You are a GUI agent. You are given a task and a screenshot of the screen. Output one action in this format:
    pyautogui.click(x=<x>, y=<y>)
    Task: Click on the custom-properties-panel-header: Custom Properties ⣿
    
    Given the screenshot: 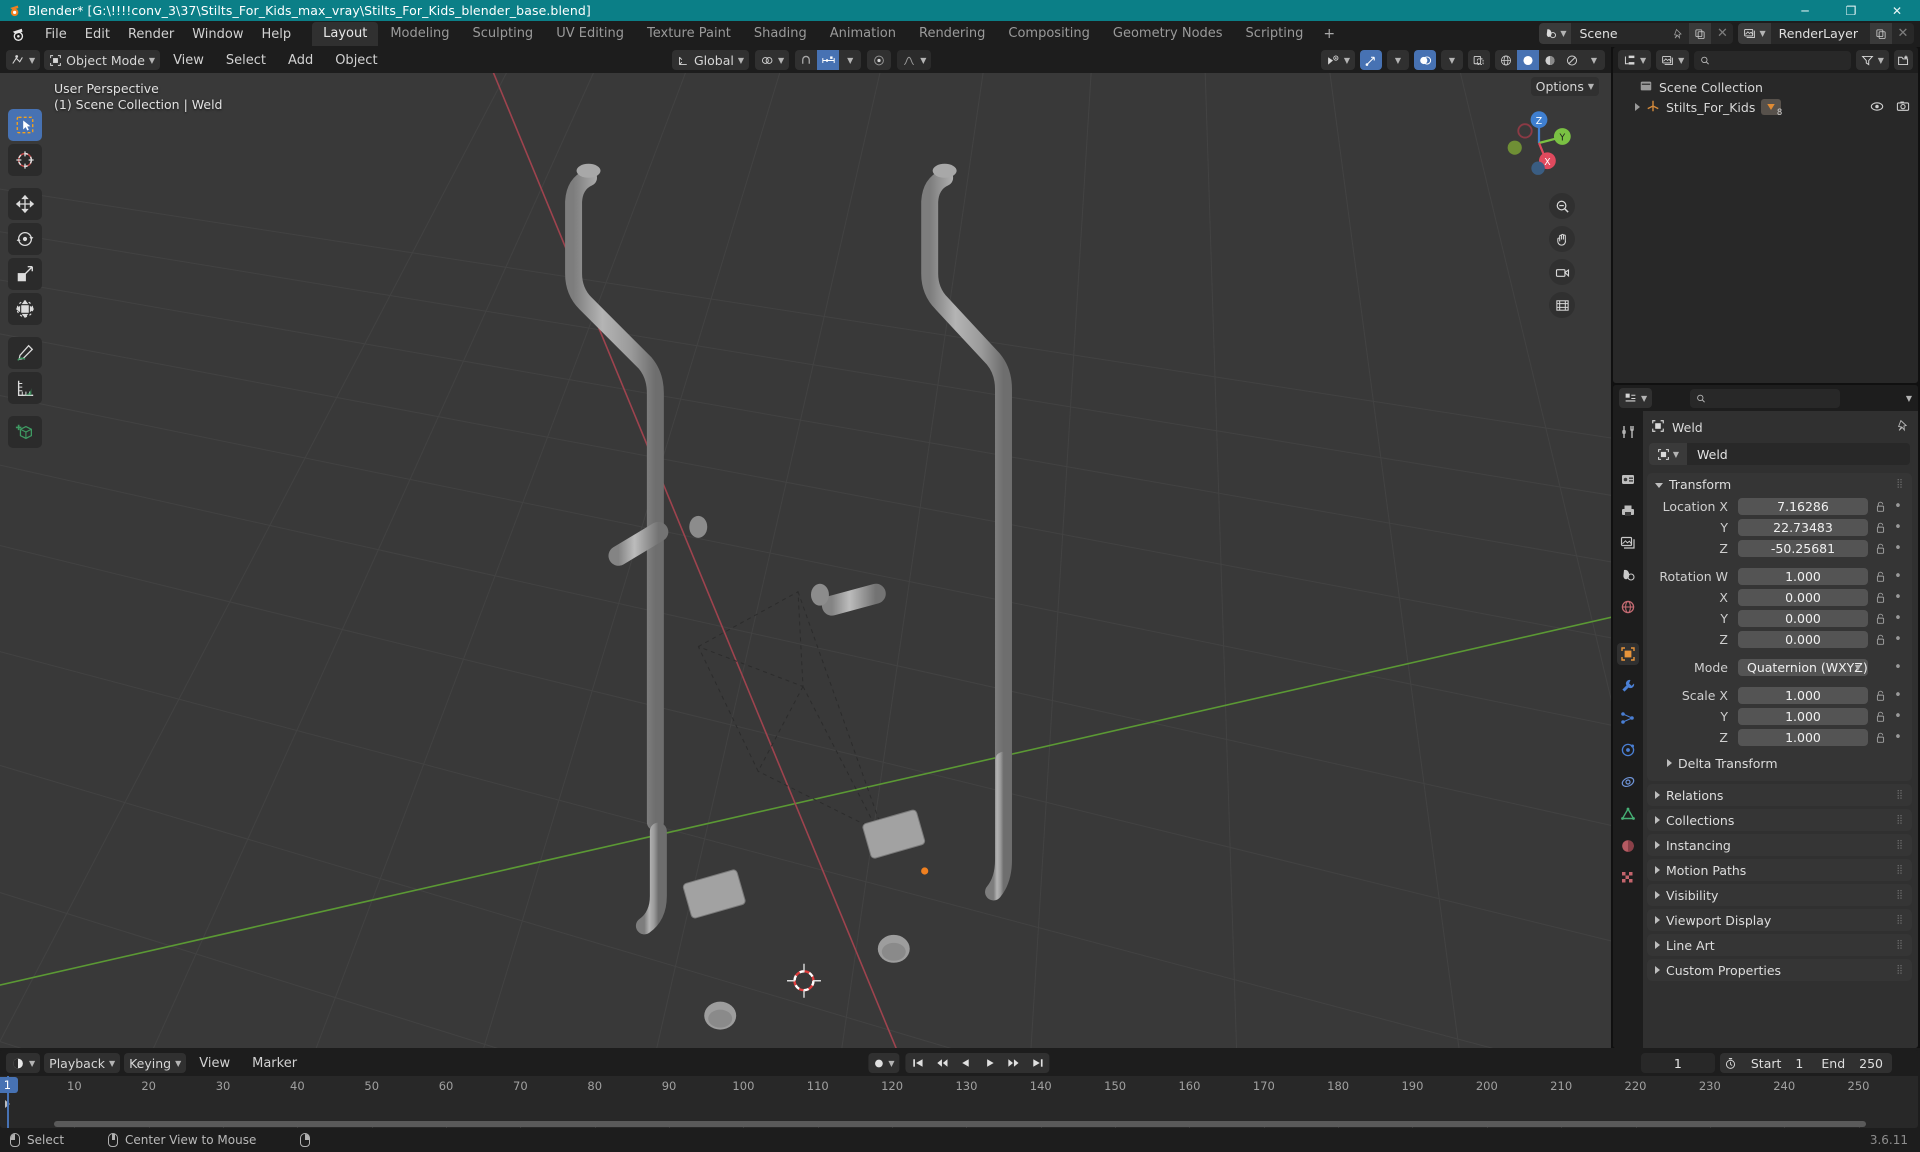 What is the action you would take?
    pyautogui.click(x=1779, y=970)
    